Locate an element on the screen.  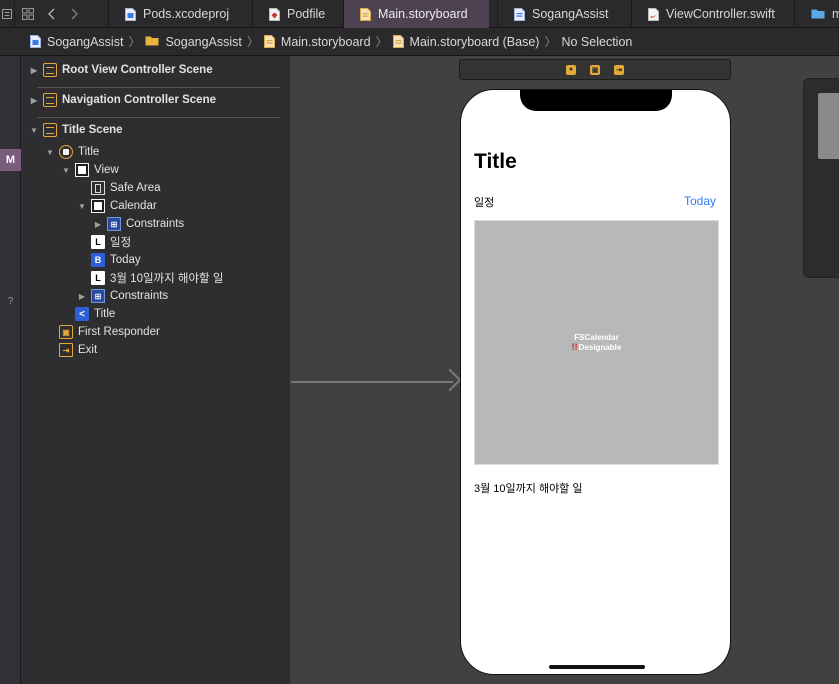
back-chevron-icon is located at coordinates (52, 14).